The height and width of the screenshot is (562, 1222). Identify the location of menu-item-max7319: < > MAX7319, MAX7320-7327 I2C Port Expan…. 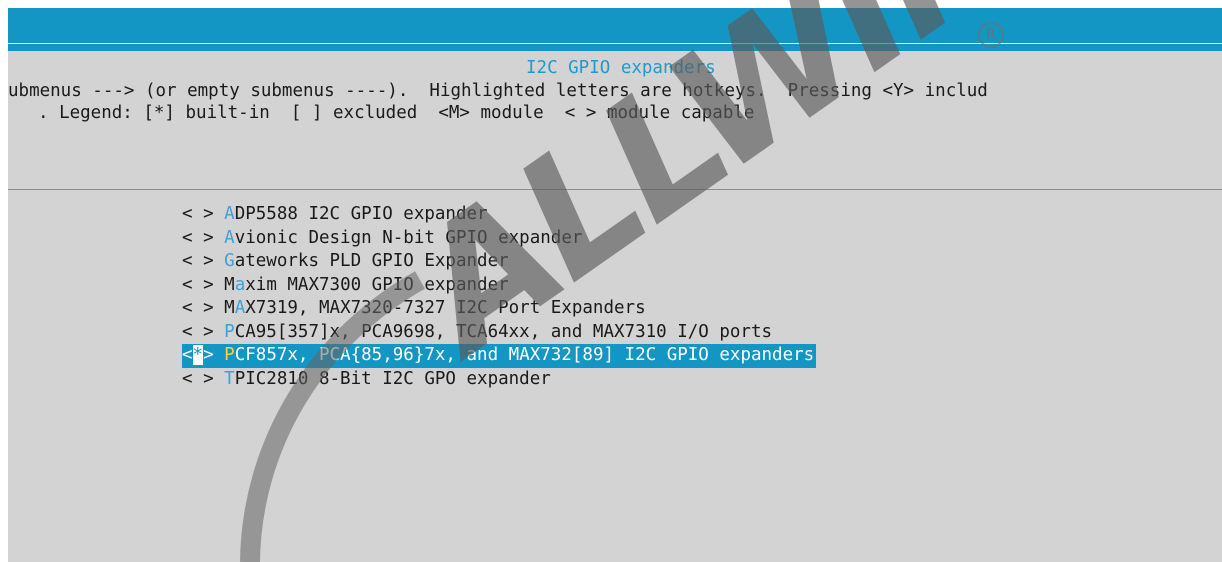
(499, 309).